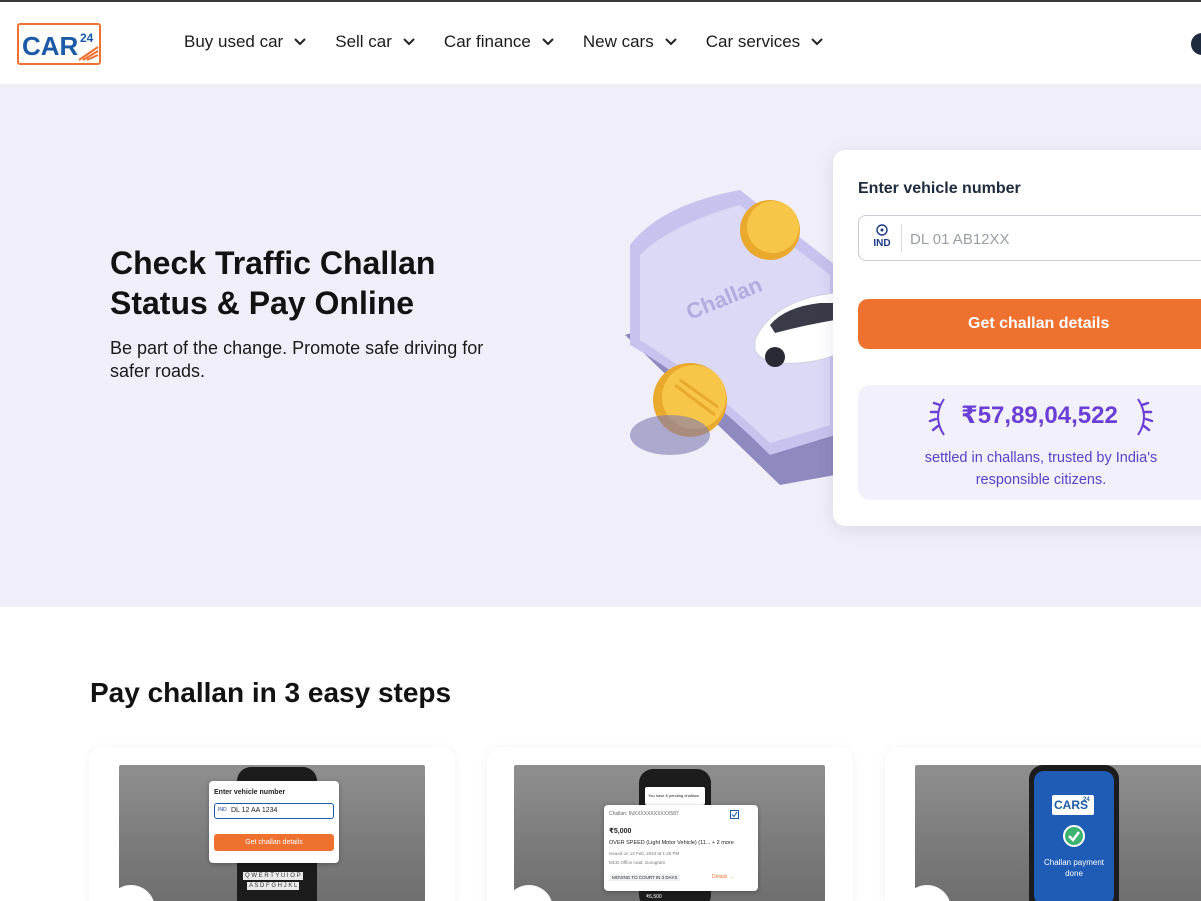 The image size is (1201, 901). What do you see at coordinates (254, 810) in the screenshot?
I see `mini-plate: DL 12 AA 1234` at bounding box center [254, 810].